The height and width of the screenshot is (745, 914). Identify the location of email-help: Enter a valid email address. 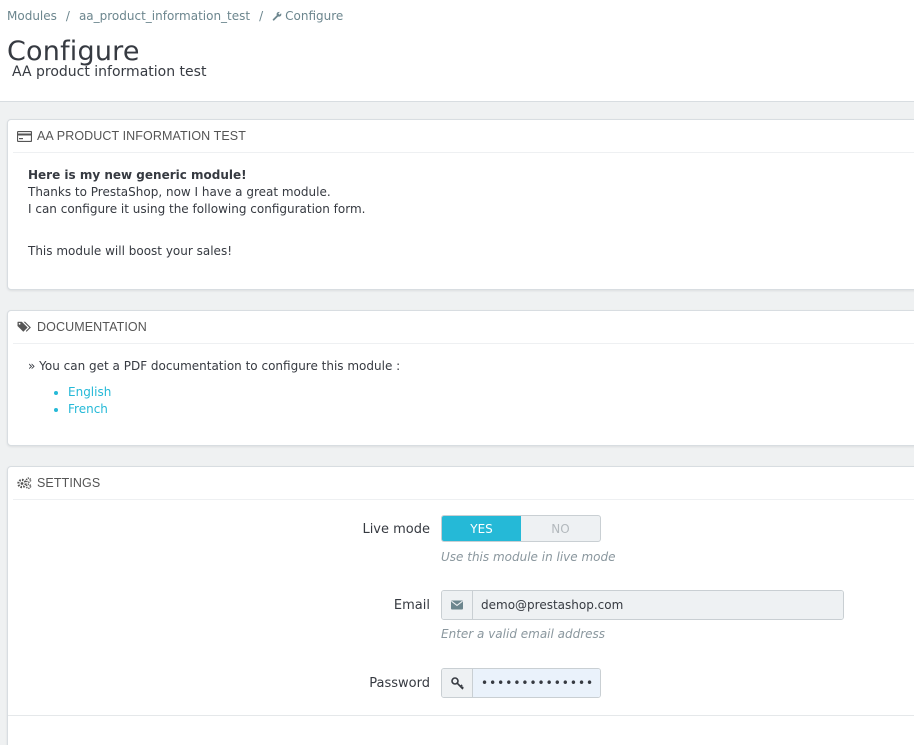
(523, 634).